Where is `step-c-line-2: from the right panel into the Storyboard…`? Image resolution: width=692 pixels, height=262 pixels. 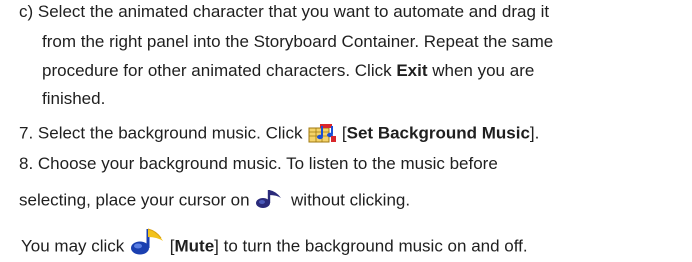
step-c-line-2: from the right panel into the Storyboard… is located at coordinates (297, 42).